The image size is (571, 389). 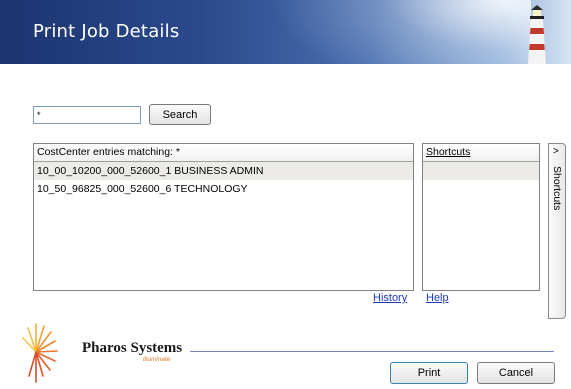 I want to click on cancel-button: Cancel, so click(x=516, y=373).